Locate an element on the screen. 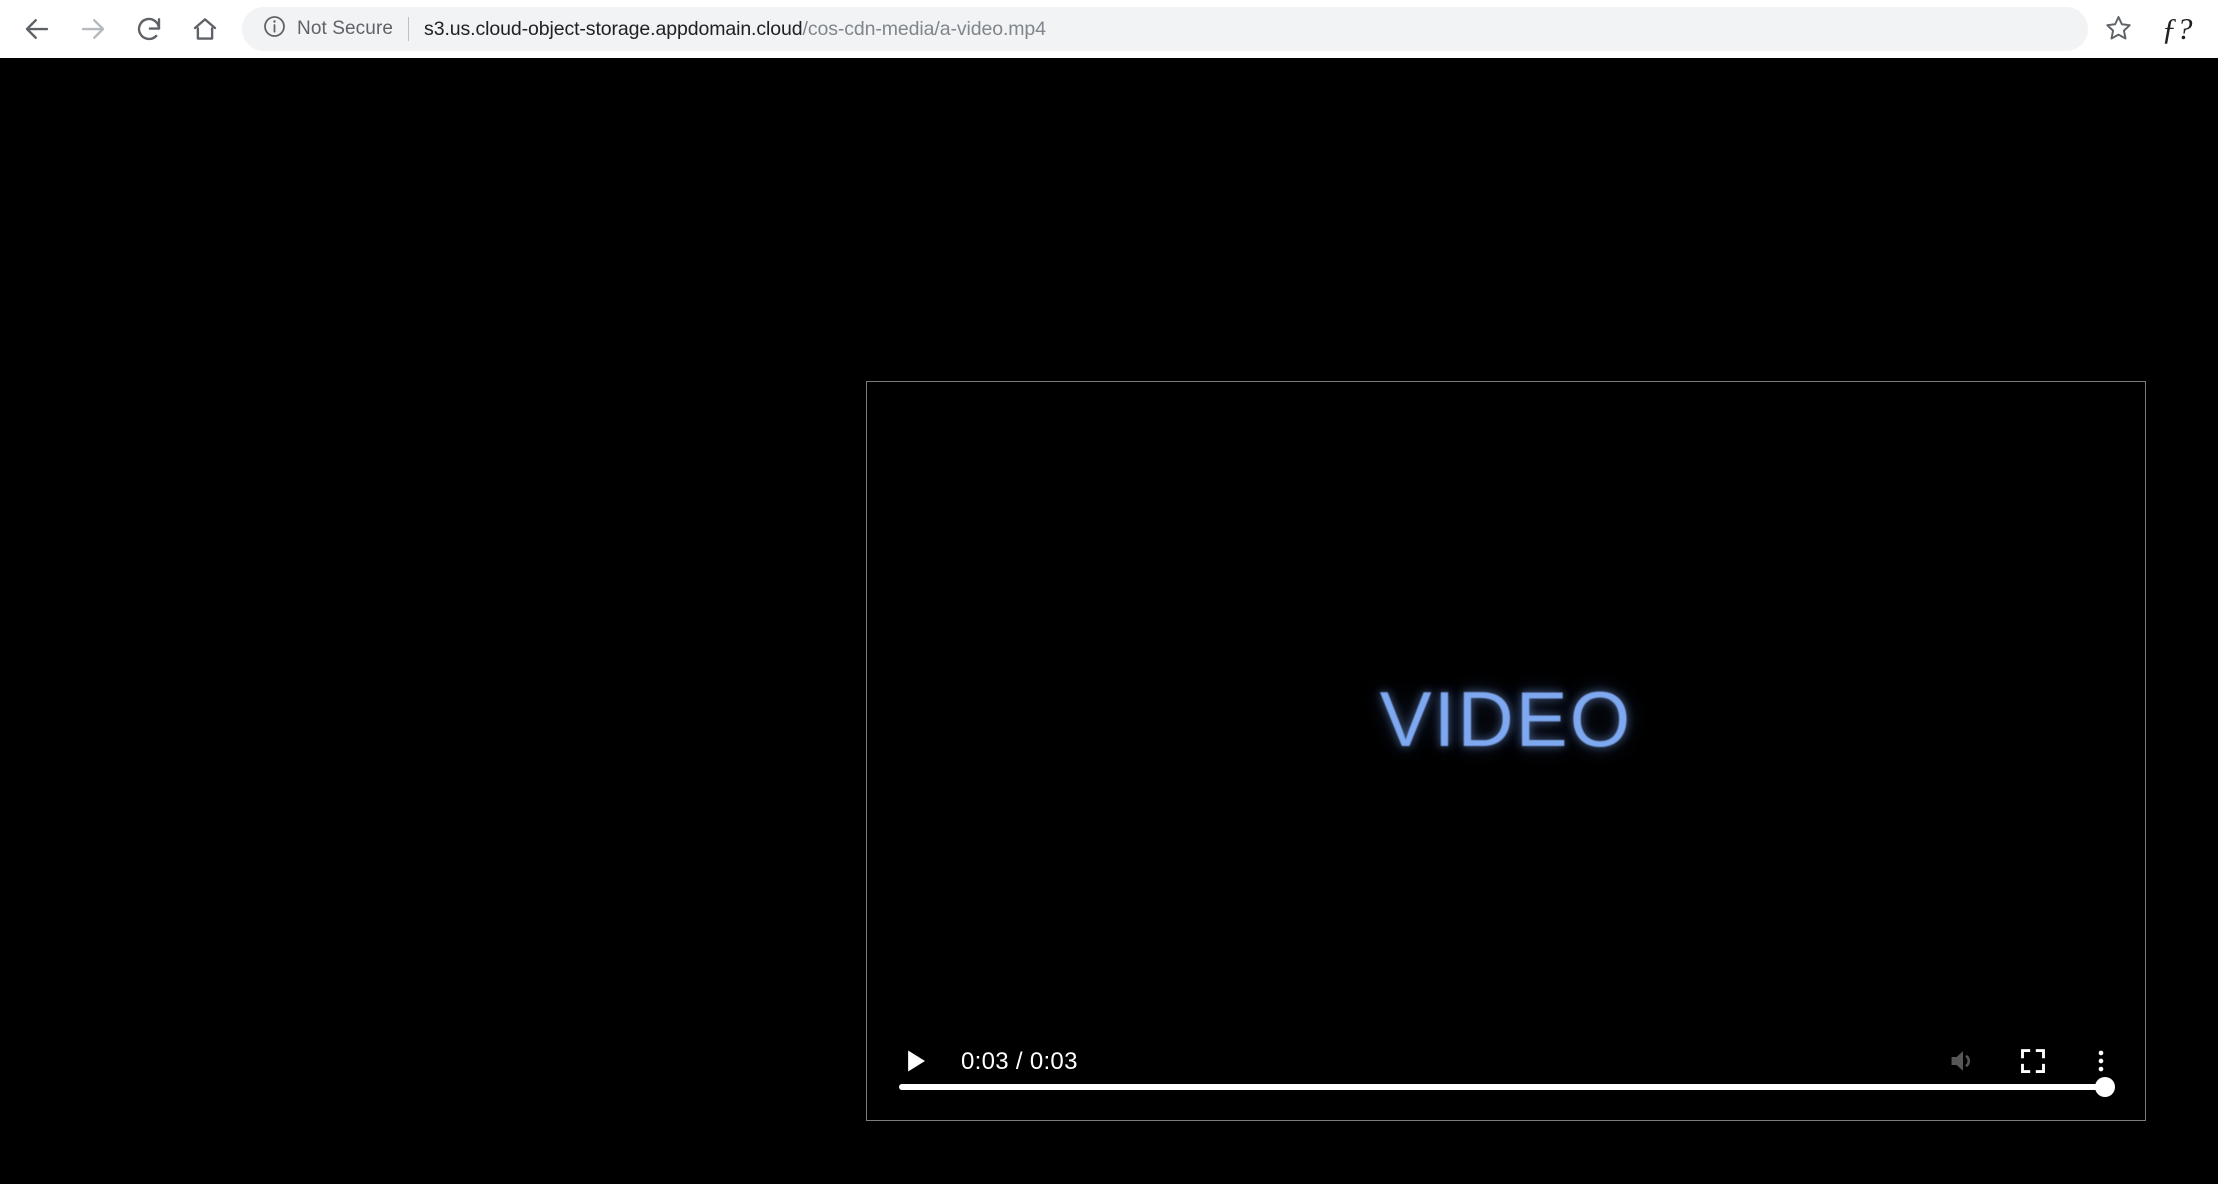  reload-button is located at coordinates (149, 29).